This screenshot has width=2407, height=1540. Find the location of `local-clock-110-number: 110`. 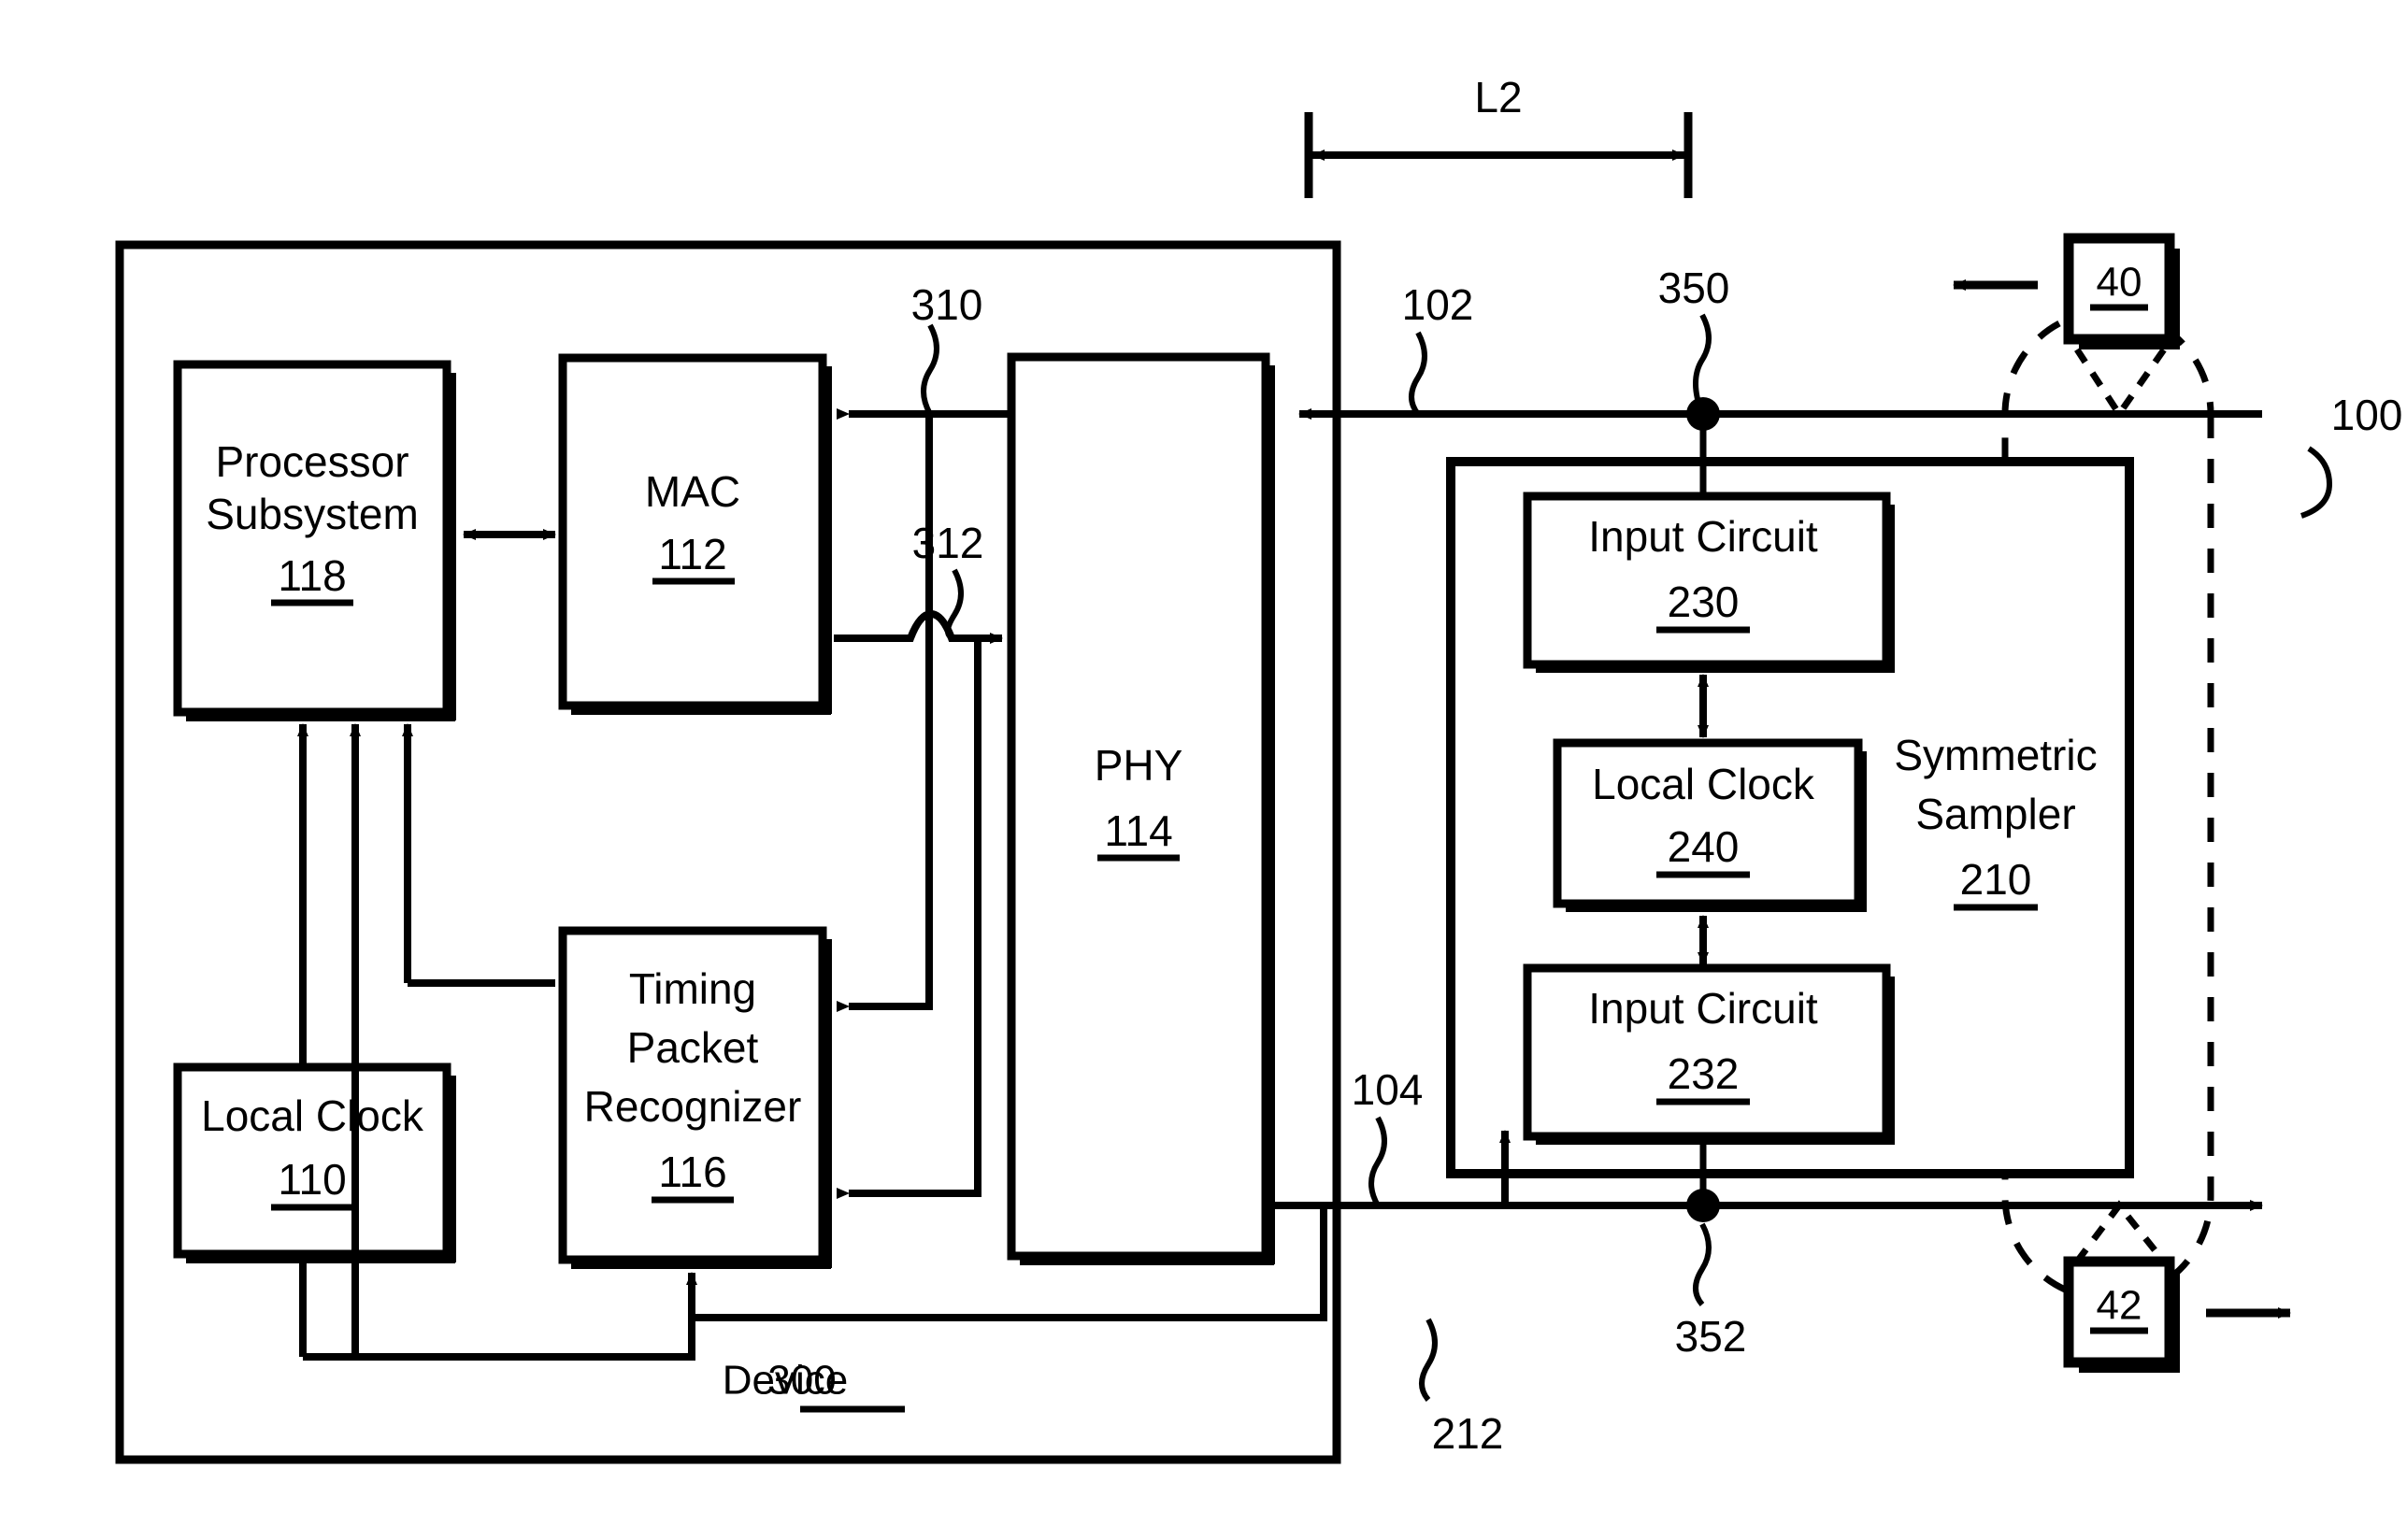

local-clock-110-number: 110 is located at coordinates (312, 1179).